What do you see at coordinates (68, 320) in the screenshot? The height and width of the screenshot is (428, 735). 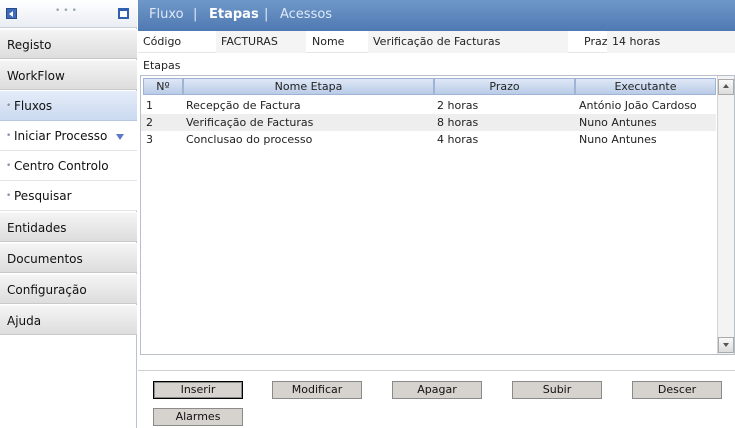 I see `sidebar-item-ajuda: Ajuda` at bounding box center [68, 320].